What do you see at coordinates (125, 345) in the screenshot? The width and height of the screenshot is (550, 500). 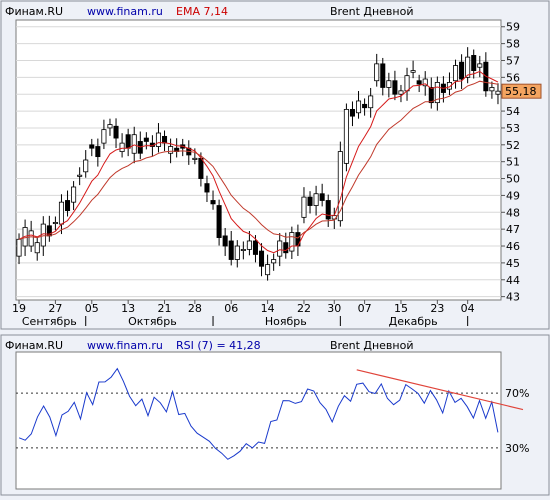 I see `rsi-header-url: www.finam.ru` at bounding box center [125, 345].